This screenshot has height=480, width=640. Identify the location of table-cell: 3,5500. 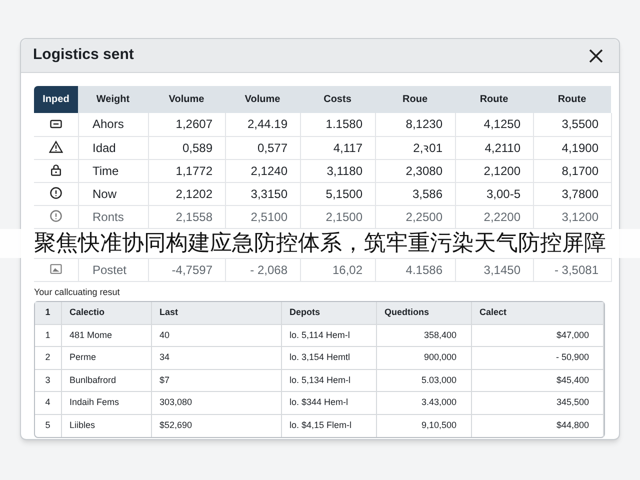
(580, 124).